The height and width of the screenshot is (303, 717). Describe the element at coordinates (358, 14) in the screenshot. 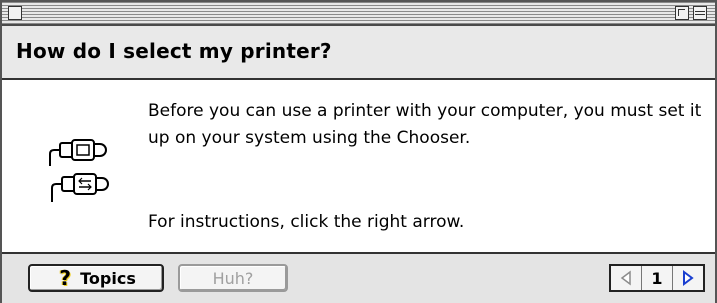

I see `title-bar` at that location.